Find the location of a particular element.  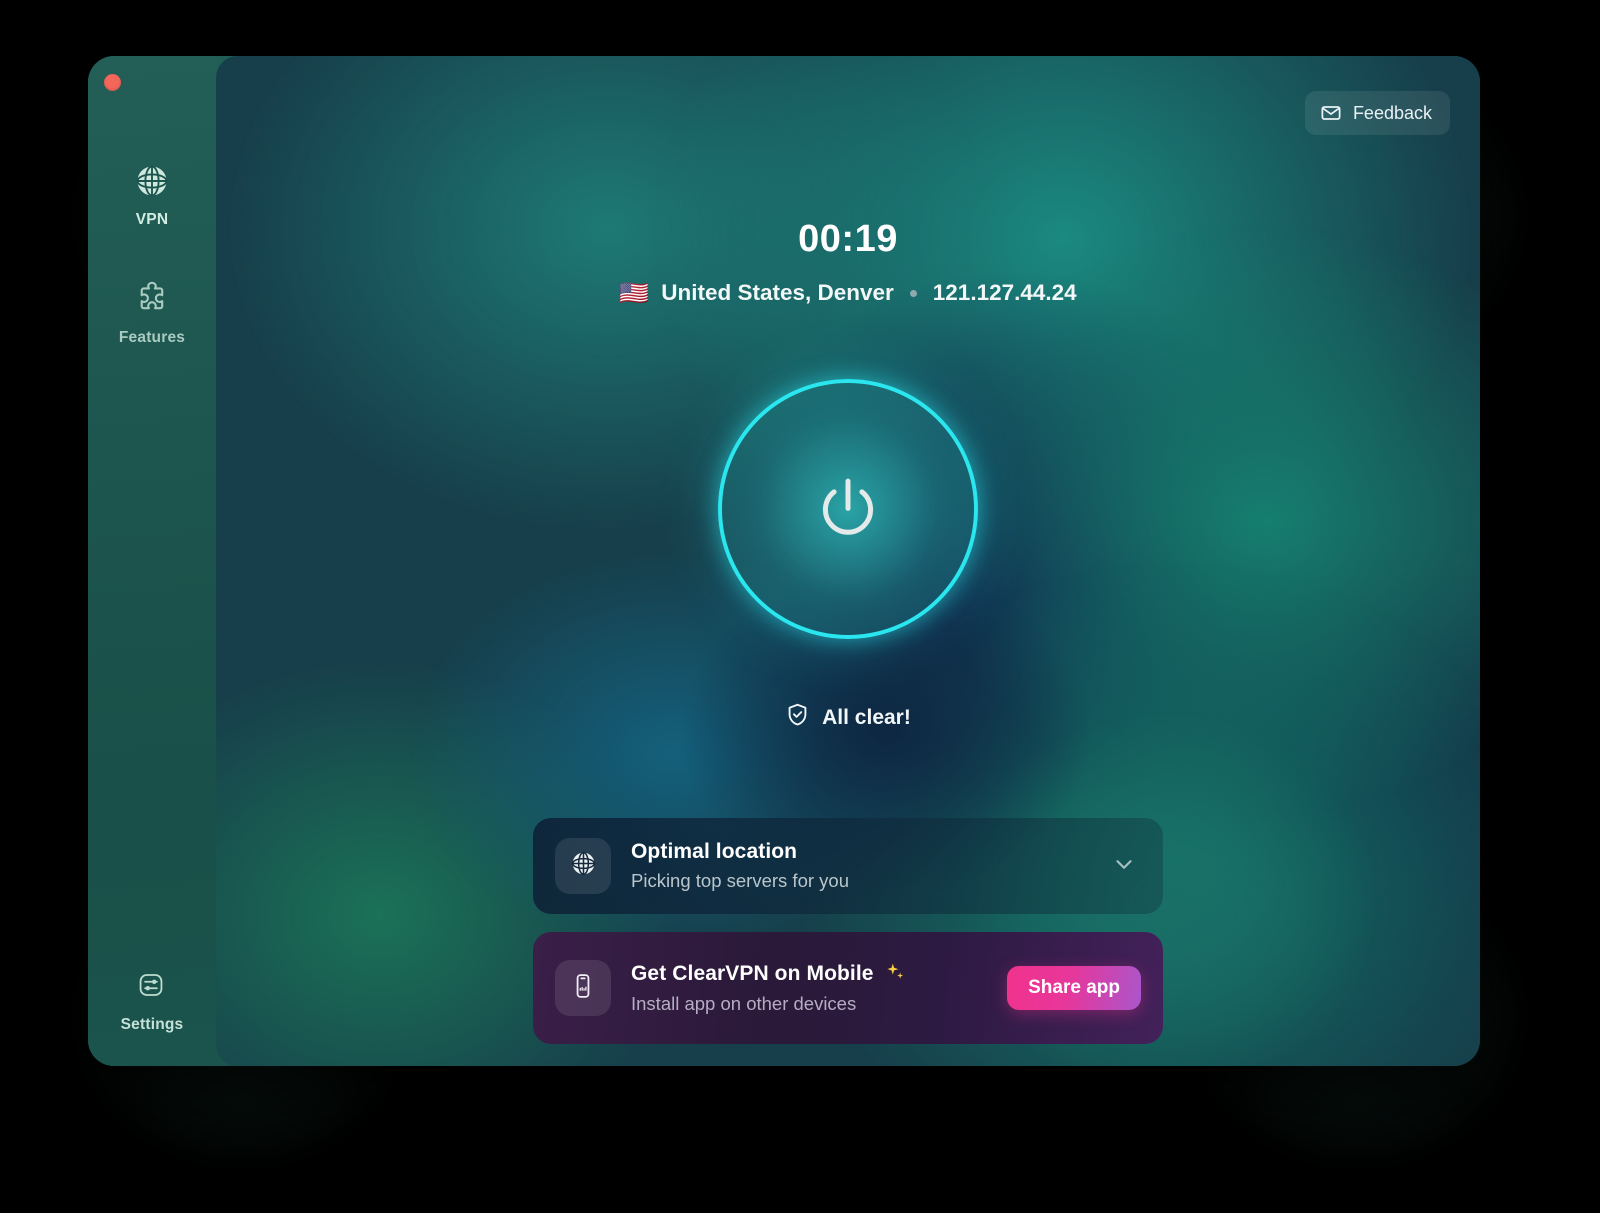

power-icon is located at coordinates (848, 509).